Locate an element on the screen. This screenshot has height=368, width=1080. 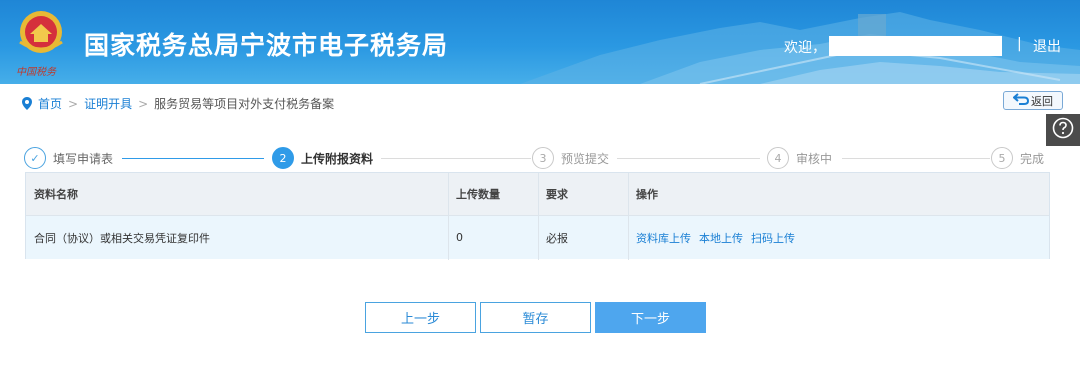
checkmark-icon: ✓ is located at coordinates (35, 158).